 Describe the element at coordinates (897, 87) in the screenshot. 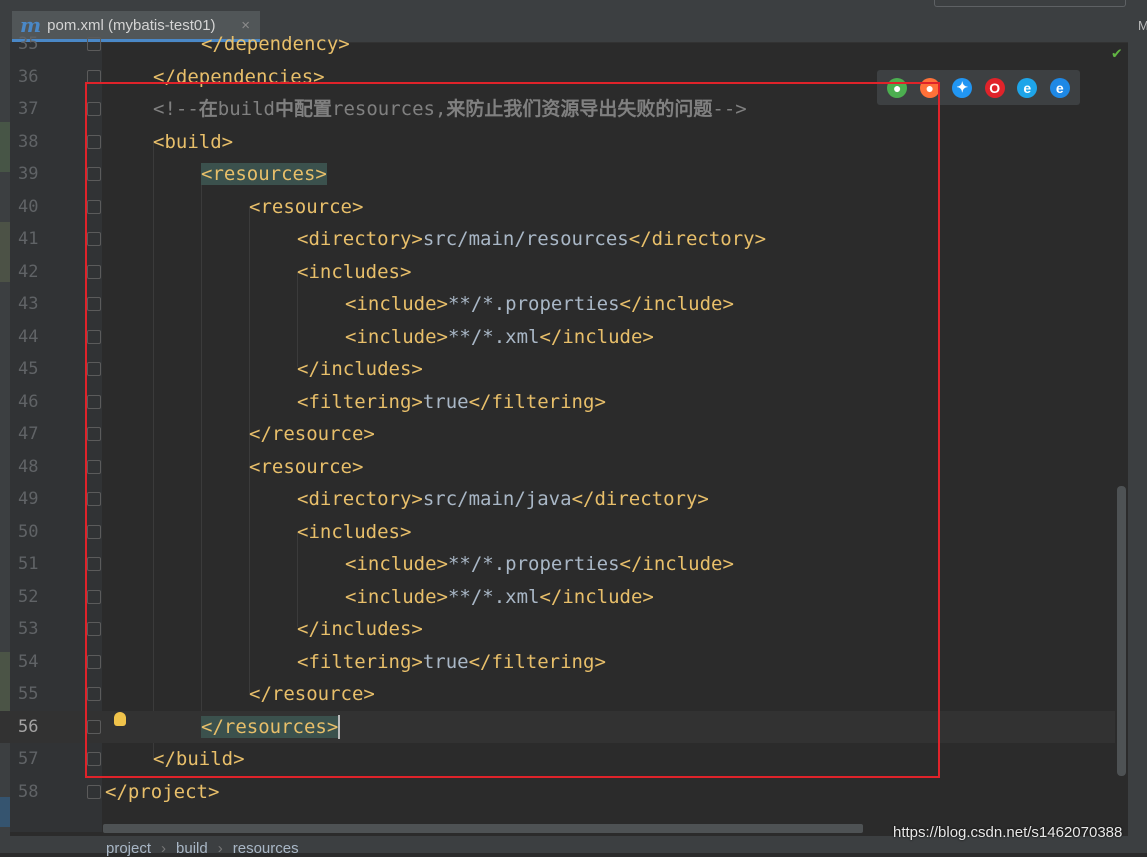

I see `chrome-icon: ●` at that location.